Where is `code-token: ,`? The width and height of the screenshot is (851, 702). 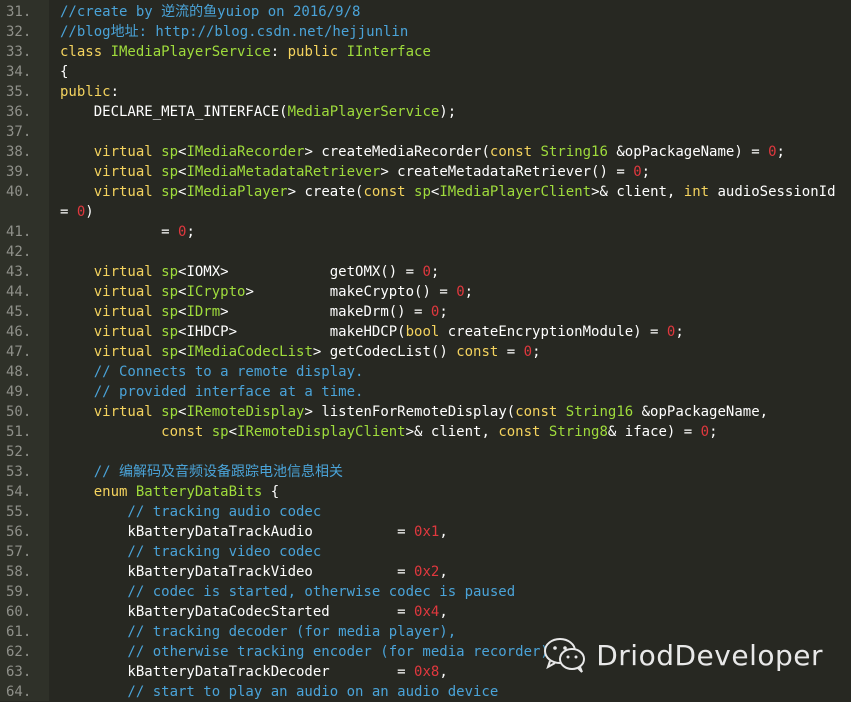
code-token: , is located at coordinates (443, 572).